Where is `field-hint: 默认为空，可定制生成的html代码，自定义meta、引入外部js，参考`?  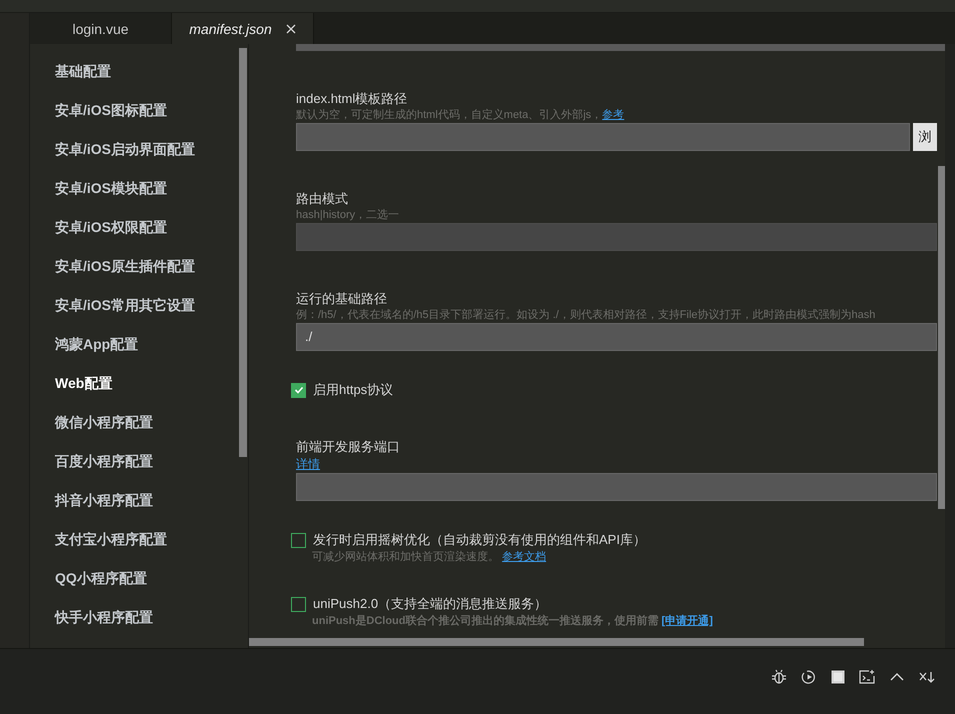 field-hint: 默认为空，可定制生成的html代码，自定义meta、引入外部js，参考 is located at coordinates (461, 115).